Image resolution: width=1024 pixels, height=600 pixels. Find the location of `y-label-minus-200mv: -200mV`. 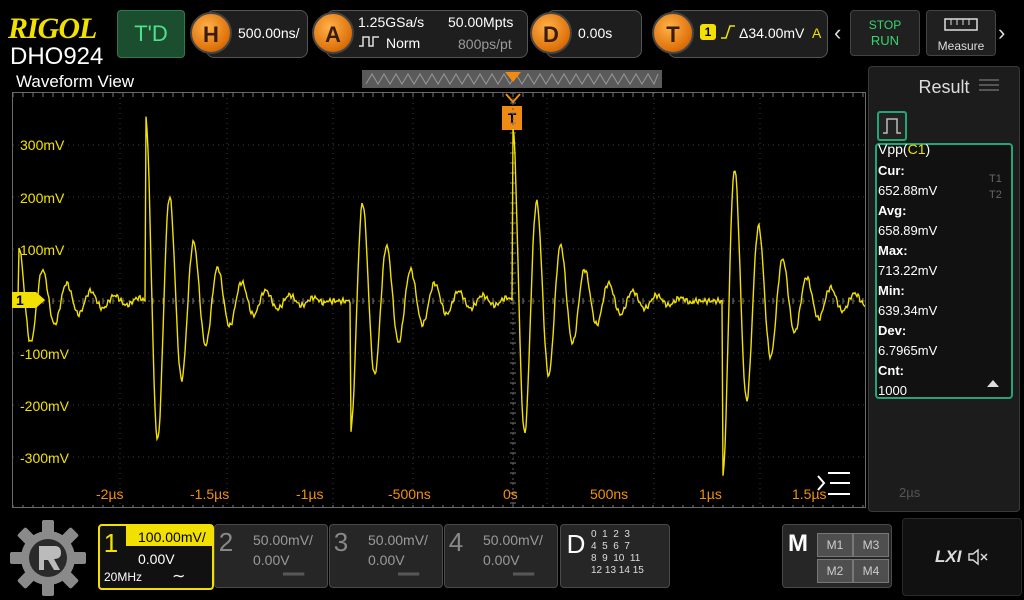

y-label-minus-200mv: -200mV is located at coordinates (45, 406).